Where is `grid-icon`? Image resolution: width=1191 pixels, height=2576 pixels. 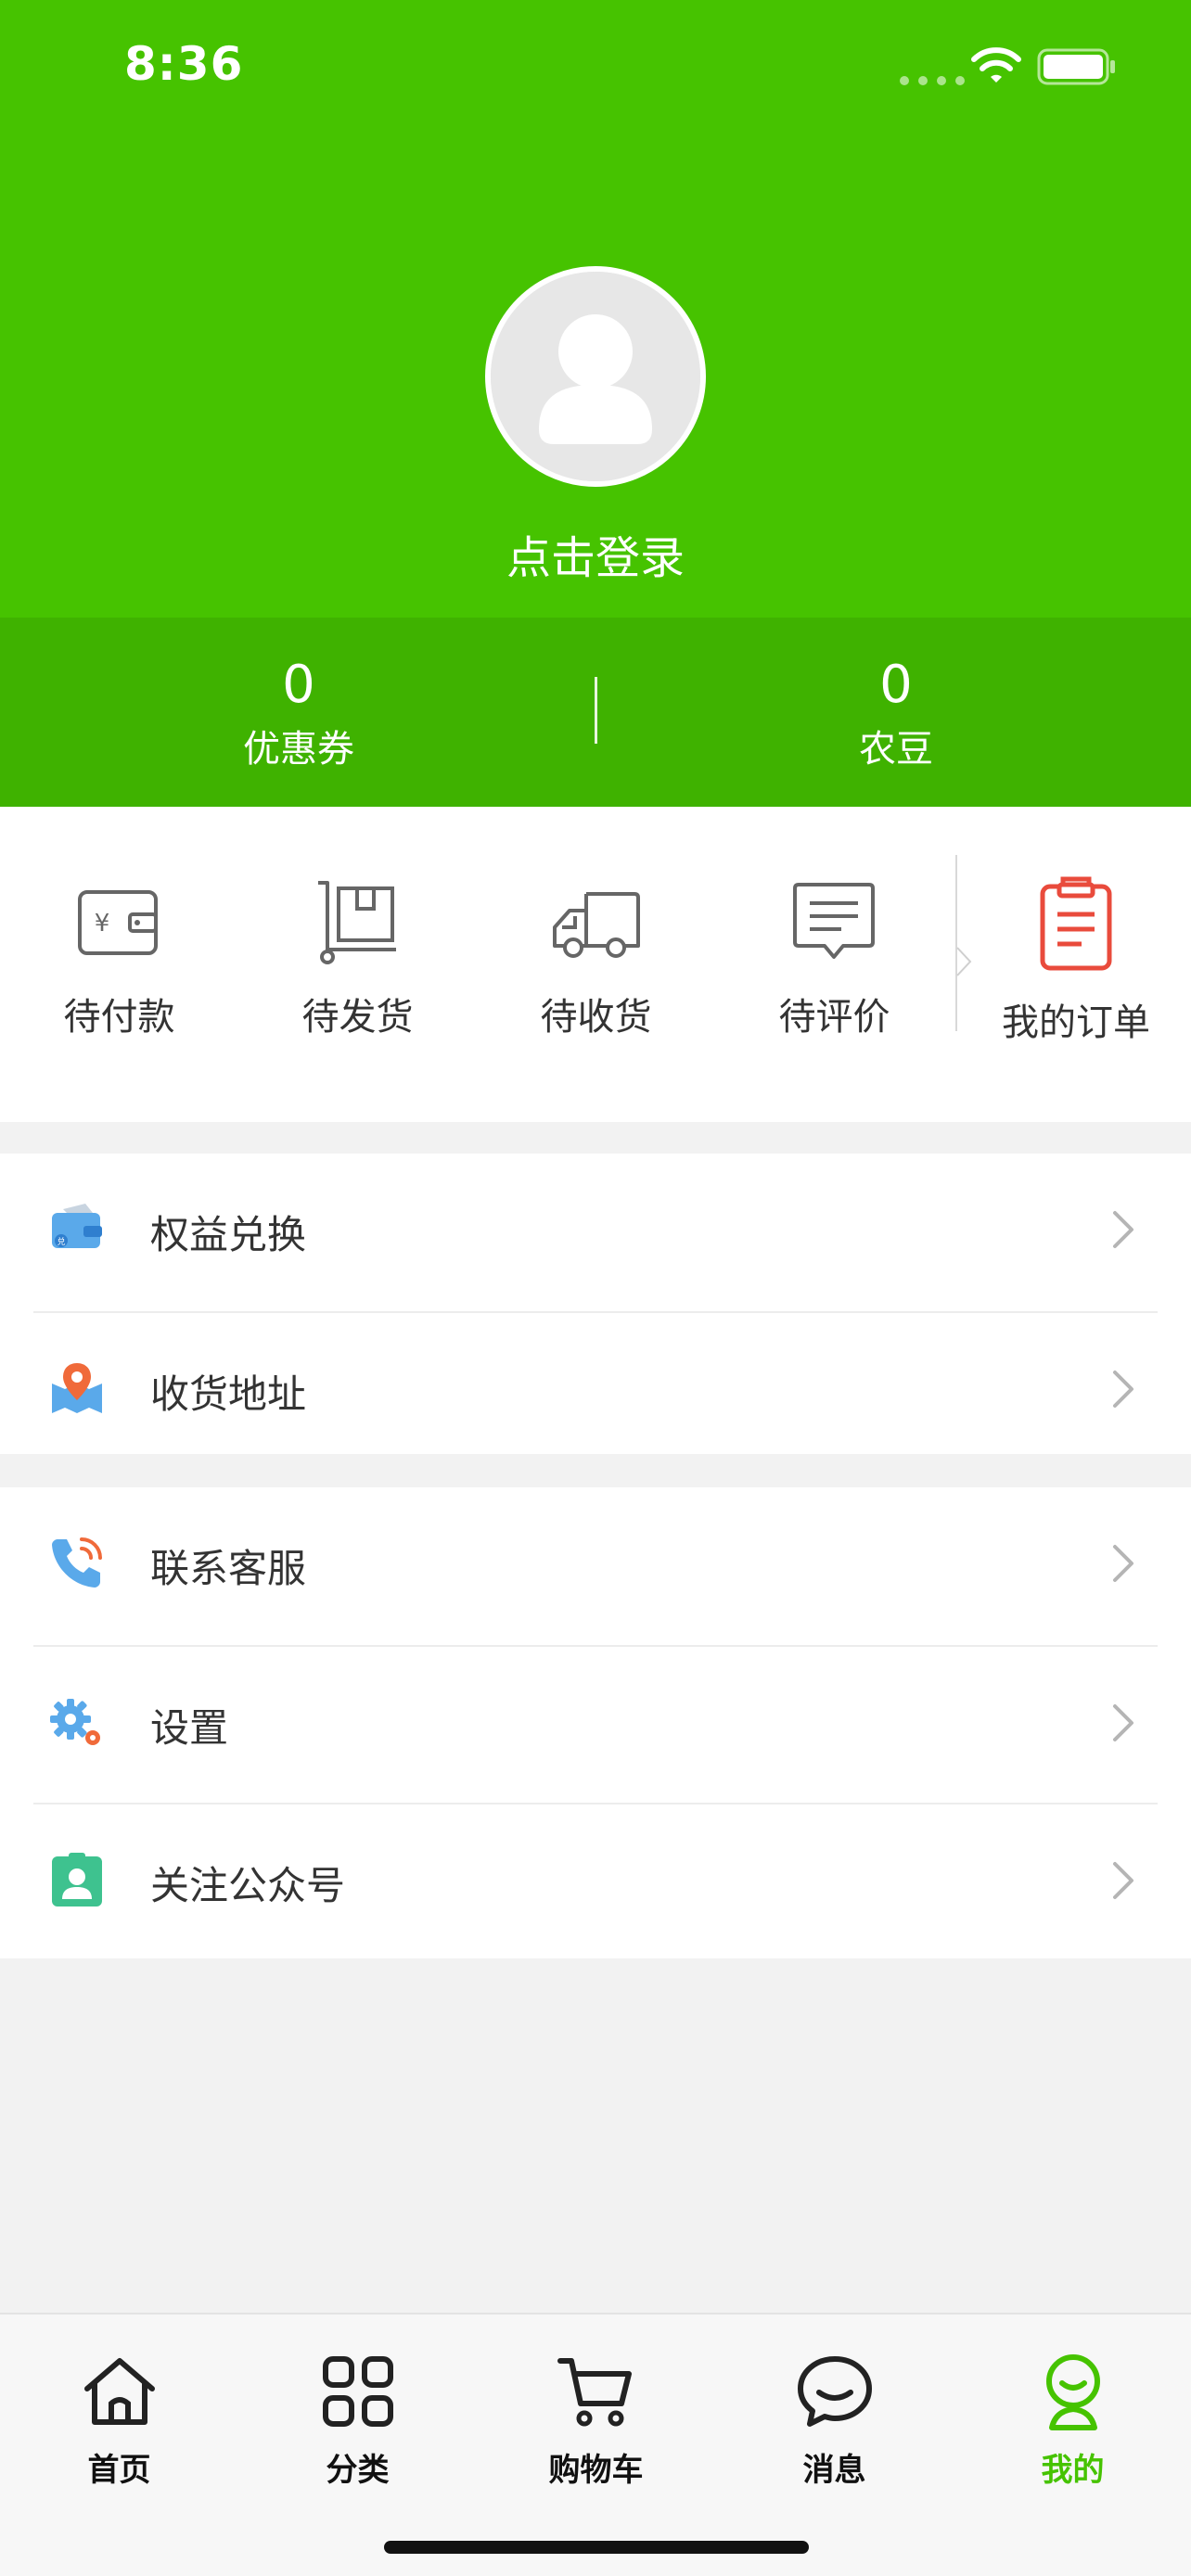
grid-icon is located at coordinates (358, 2392).